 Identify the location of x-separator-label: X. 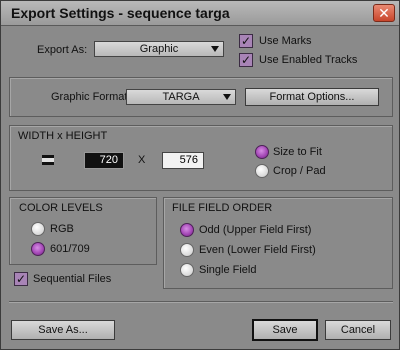
(142, 160).